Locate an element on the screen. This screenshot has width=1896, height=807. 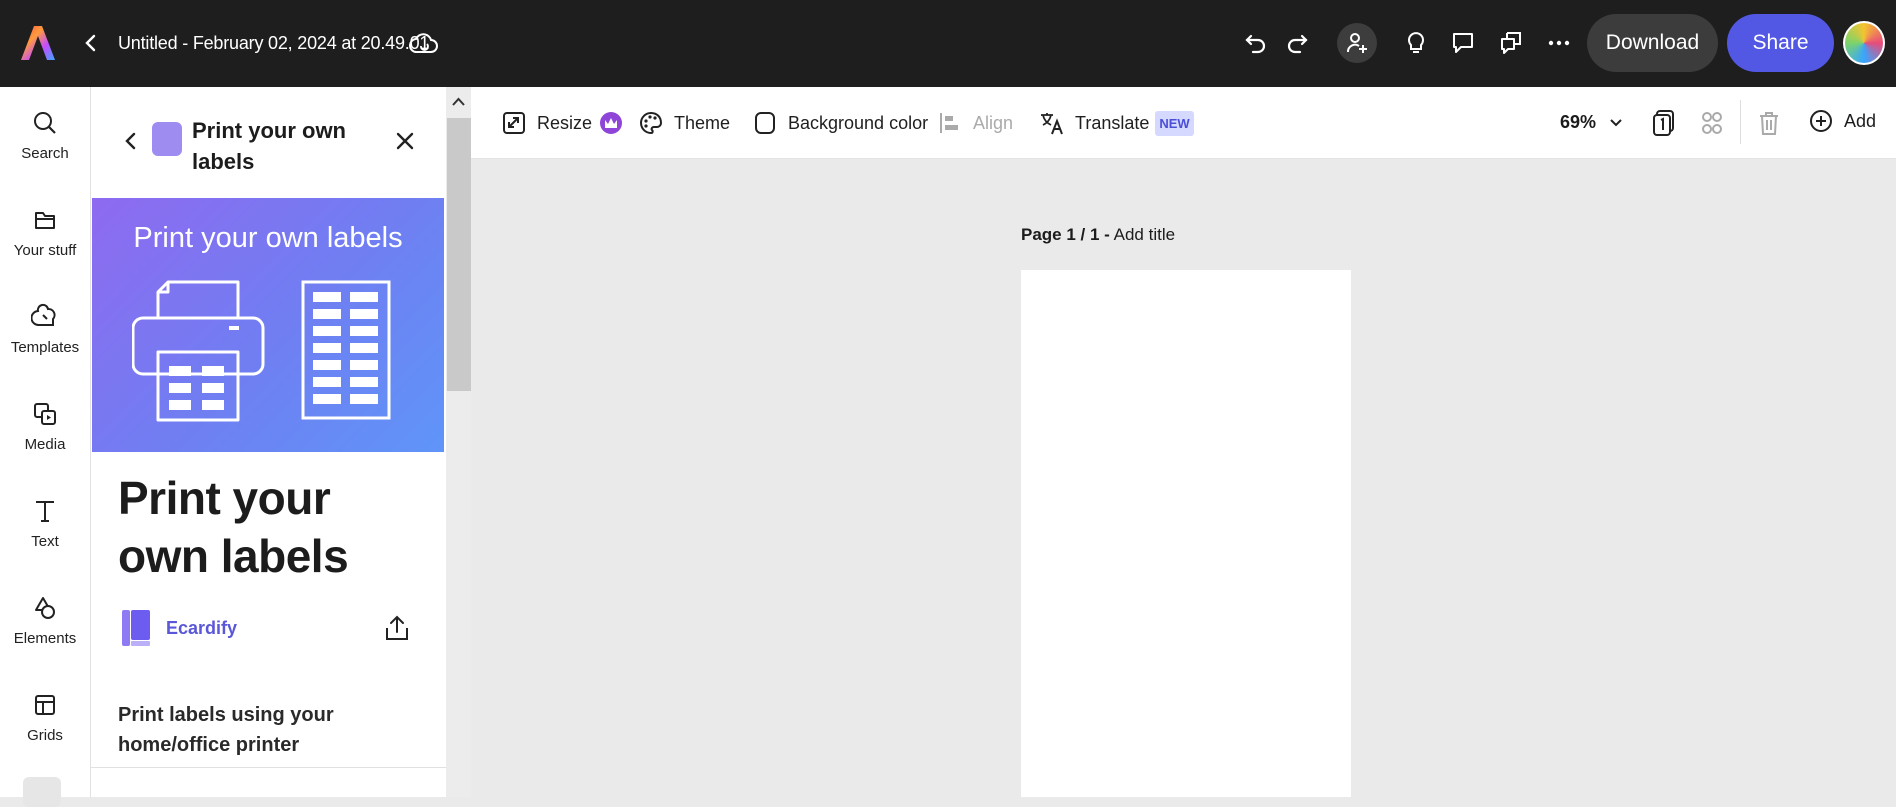
rail-label: Search is located at coordinates (45, 153).